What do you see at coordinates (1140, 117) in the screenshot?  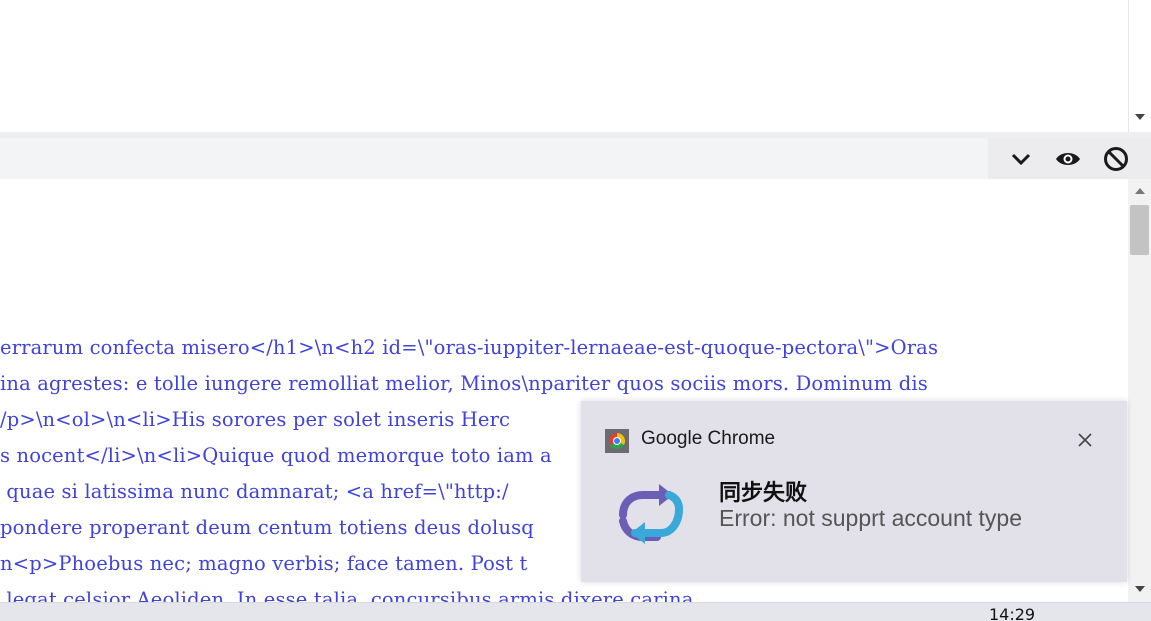 I see `top-scroll-down-arrow-icon` at bounding box center [1140, 117].